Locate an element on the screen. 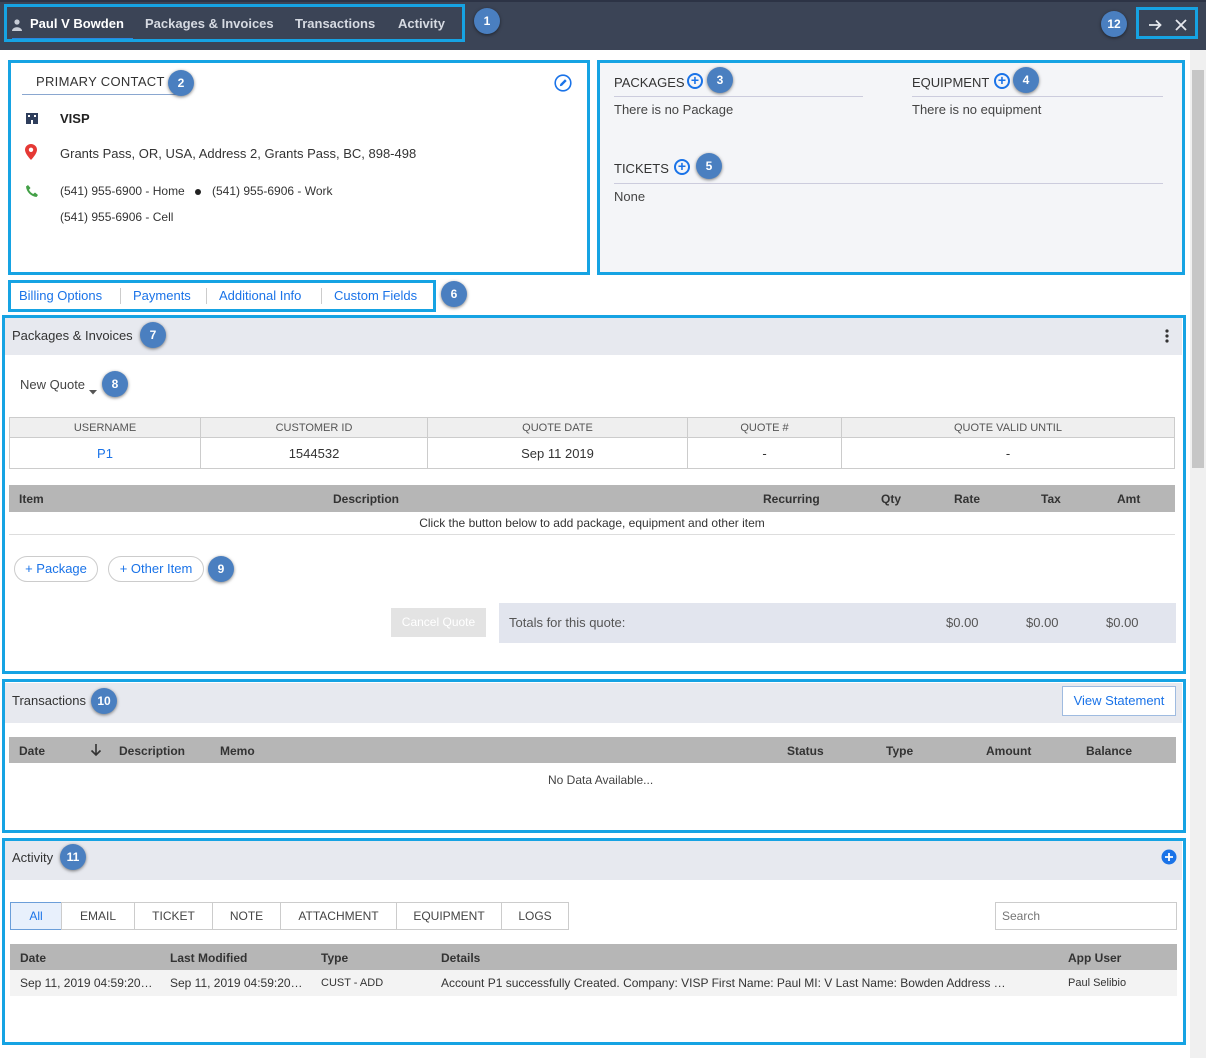  packages-invoices-header: Packages & Invoices is located at coordinates (593, 336).